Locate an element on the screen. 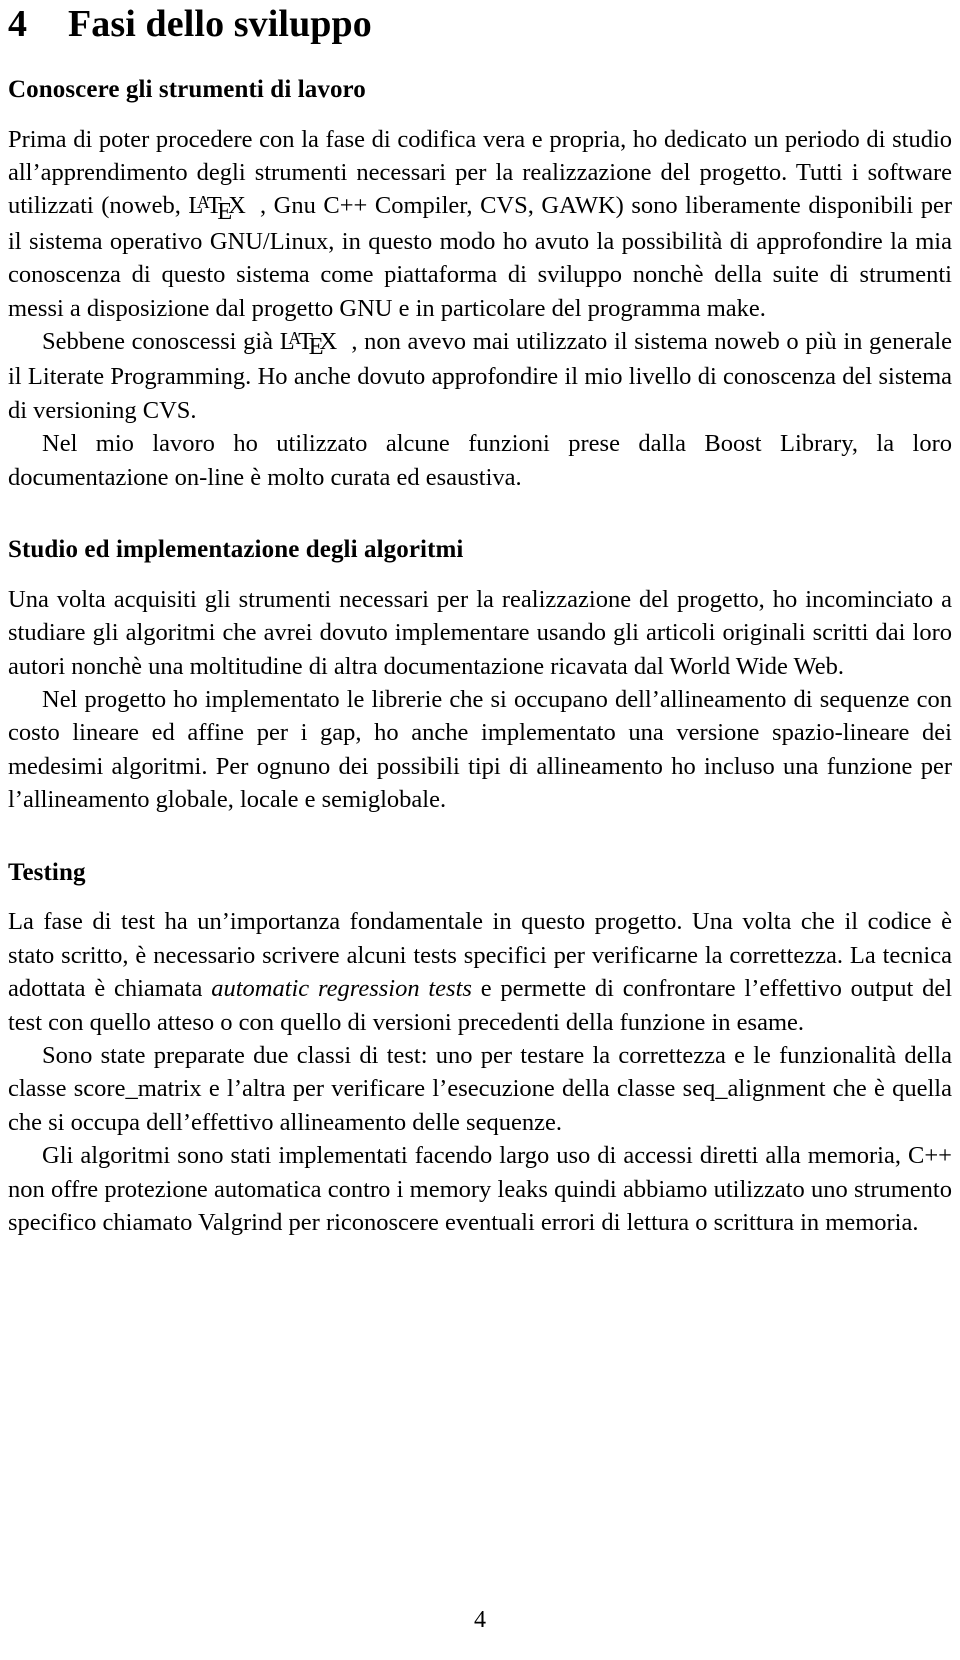  code-identifier: seq_alignment is located at coordinates (754, 1089).